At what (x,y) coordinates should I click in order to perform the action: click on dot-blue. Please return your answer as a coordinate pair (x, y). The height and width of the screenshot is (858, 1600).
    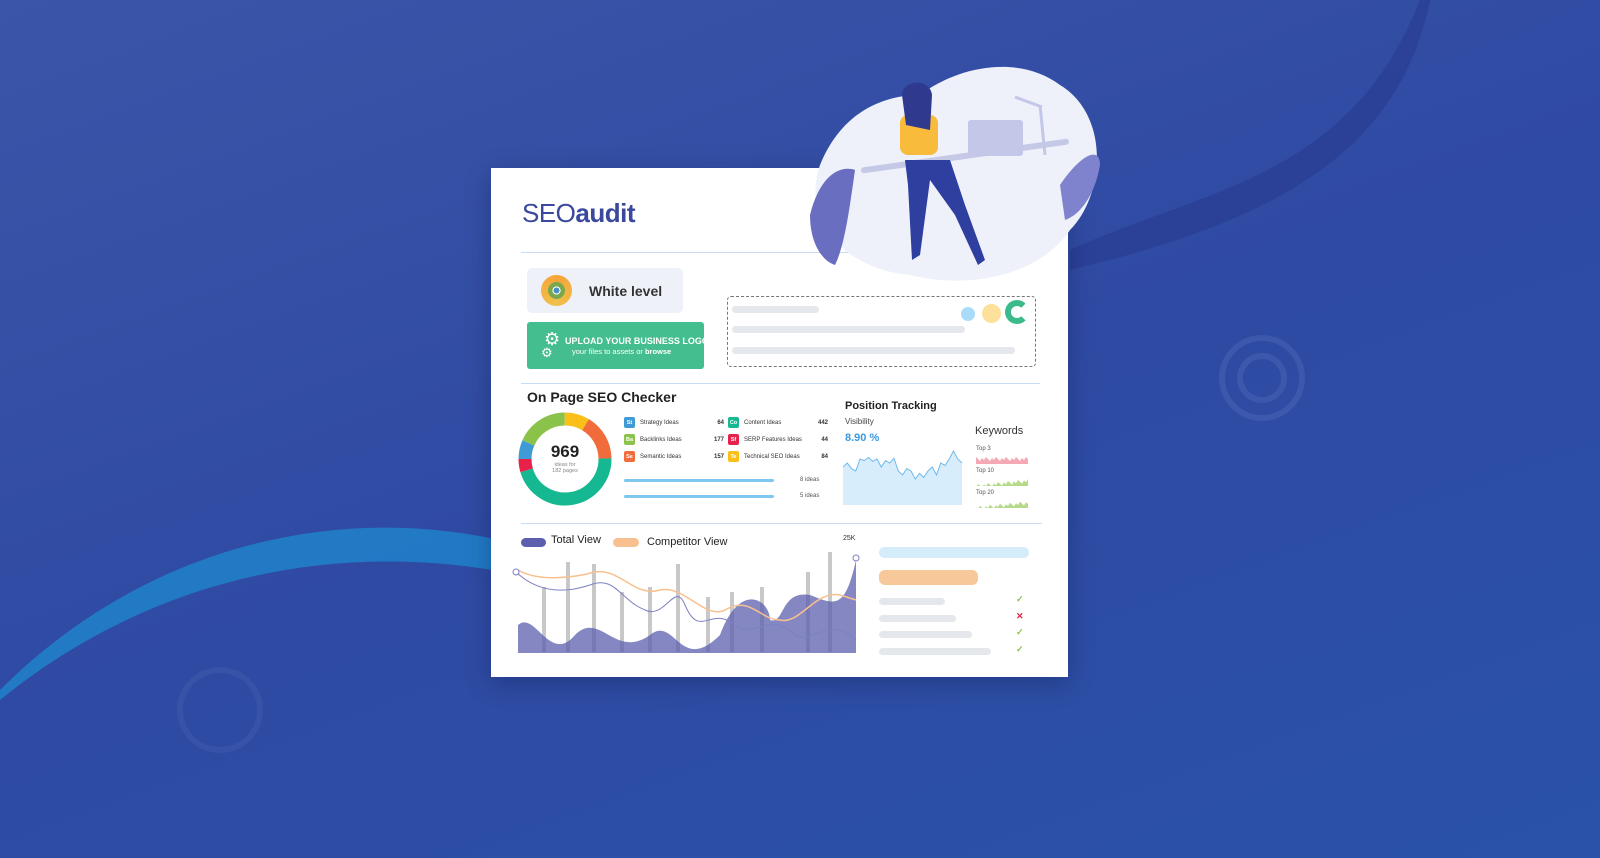
    Looking at the image, I should click on (968, 314).